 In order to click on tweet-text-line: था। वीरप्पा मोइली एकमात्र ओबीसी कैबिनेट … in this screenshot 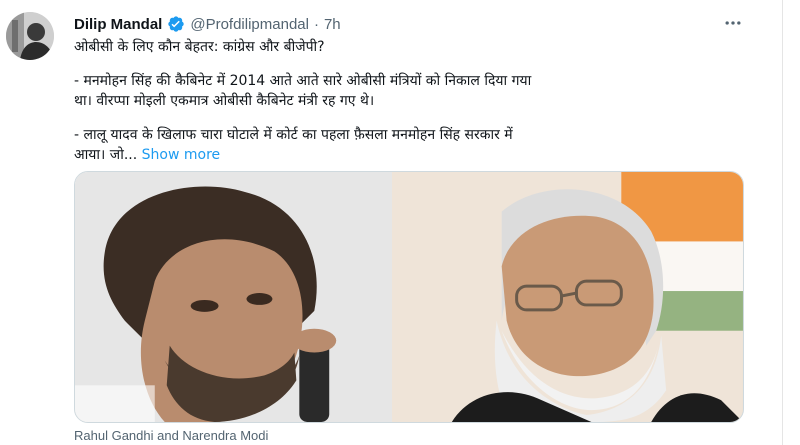, I will do `click(224, 101)`.